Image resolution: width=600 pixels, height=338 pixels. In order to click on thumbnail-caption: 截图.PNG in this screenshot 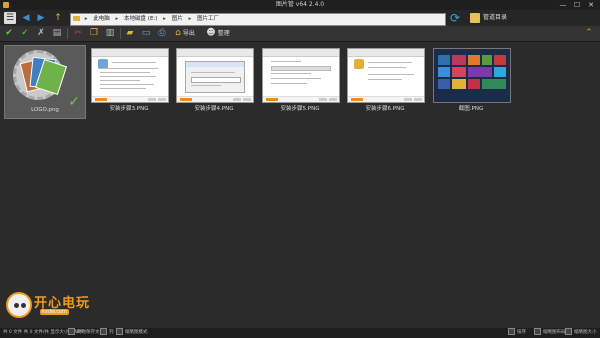, I will do `click(471, 109)`.